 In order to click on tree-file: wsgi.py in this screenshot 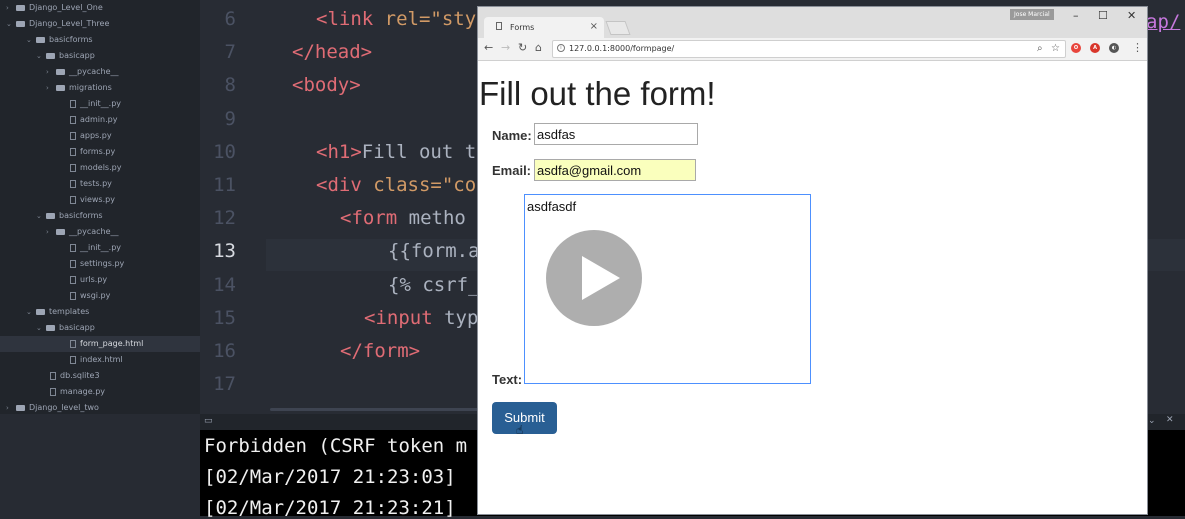, I will do `click(90, 296)`.